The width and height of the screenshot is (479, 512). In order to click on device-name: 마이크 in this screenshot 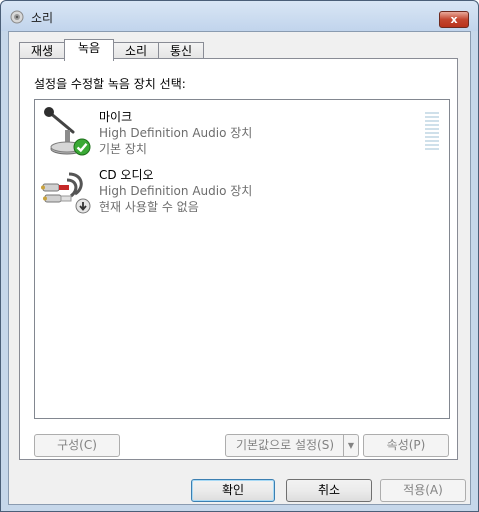, I will do `click(116, 117)`.